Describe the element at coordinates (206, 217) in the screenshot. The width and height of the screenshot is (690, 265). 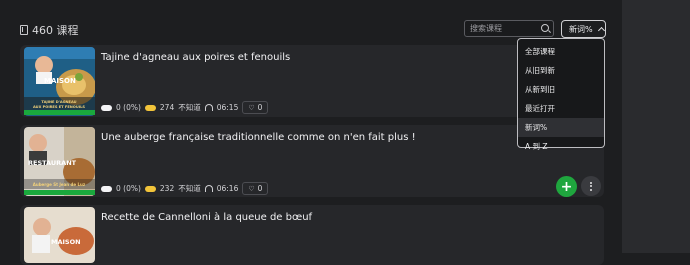
I see `course-title: Recette de Cannelloni à la queue de bœuf` at that location.